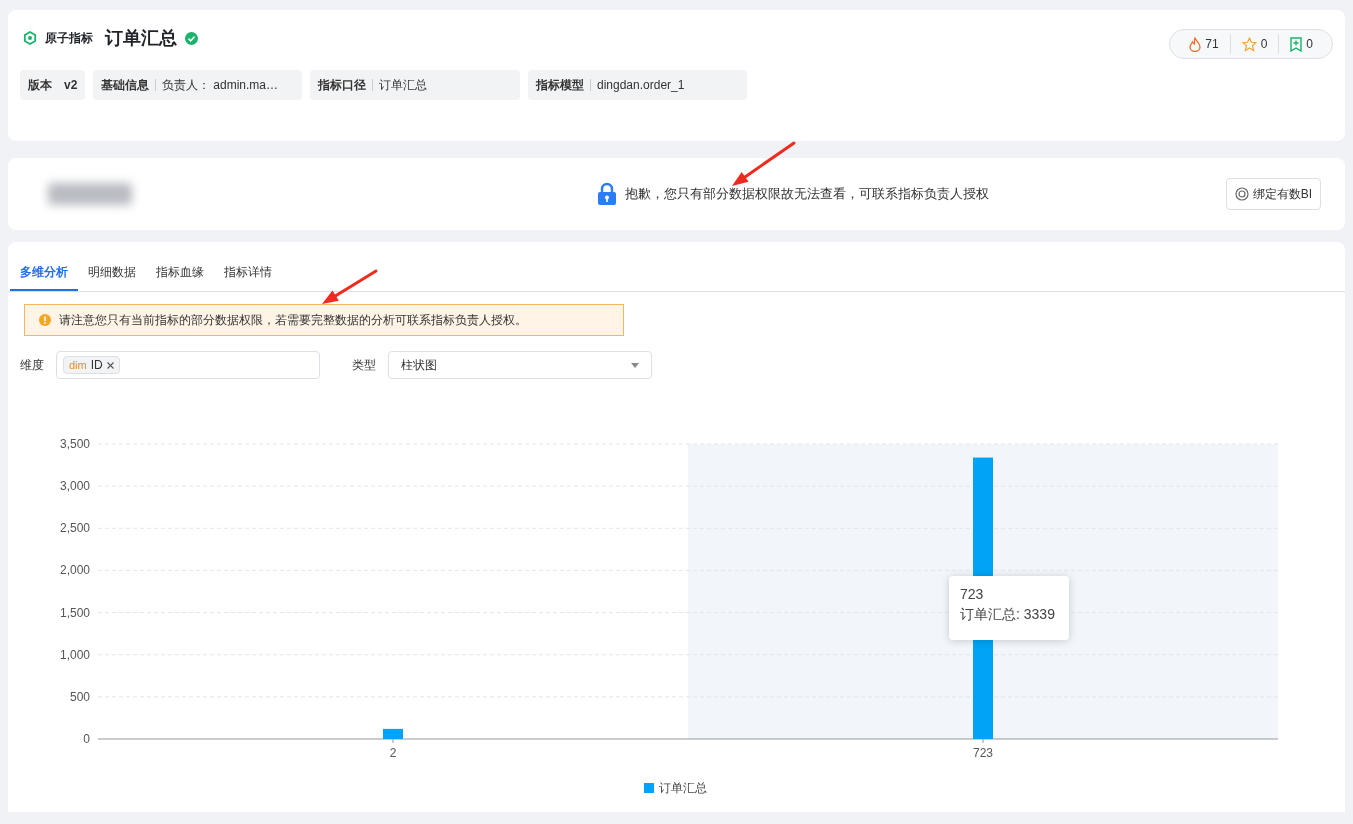  What do you see at coordinates (74, 528) in the screenshot?
I see `y-axis-label: 2,500` at bounding box center [74, 528].